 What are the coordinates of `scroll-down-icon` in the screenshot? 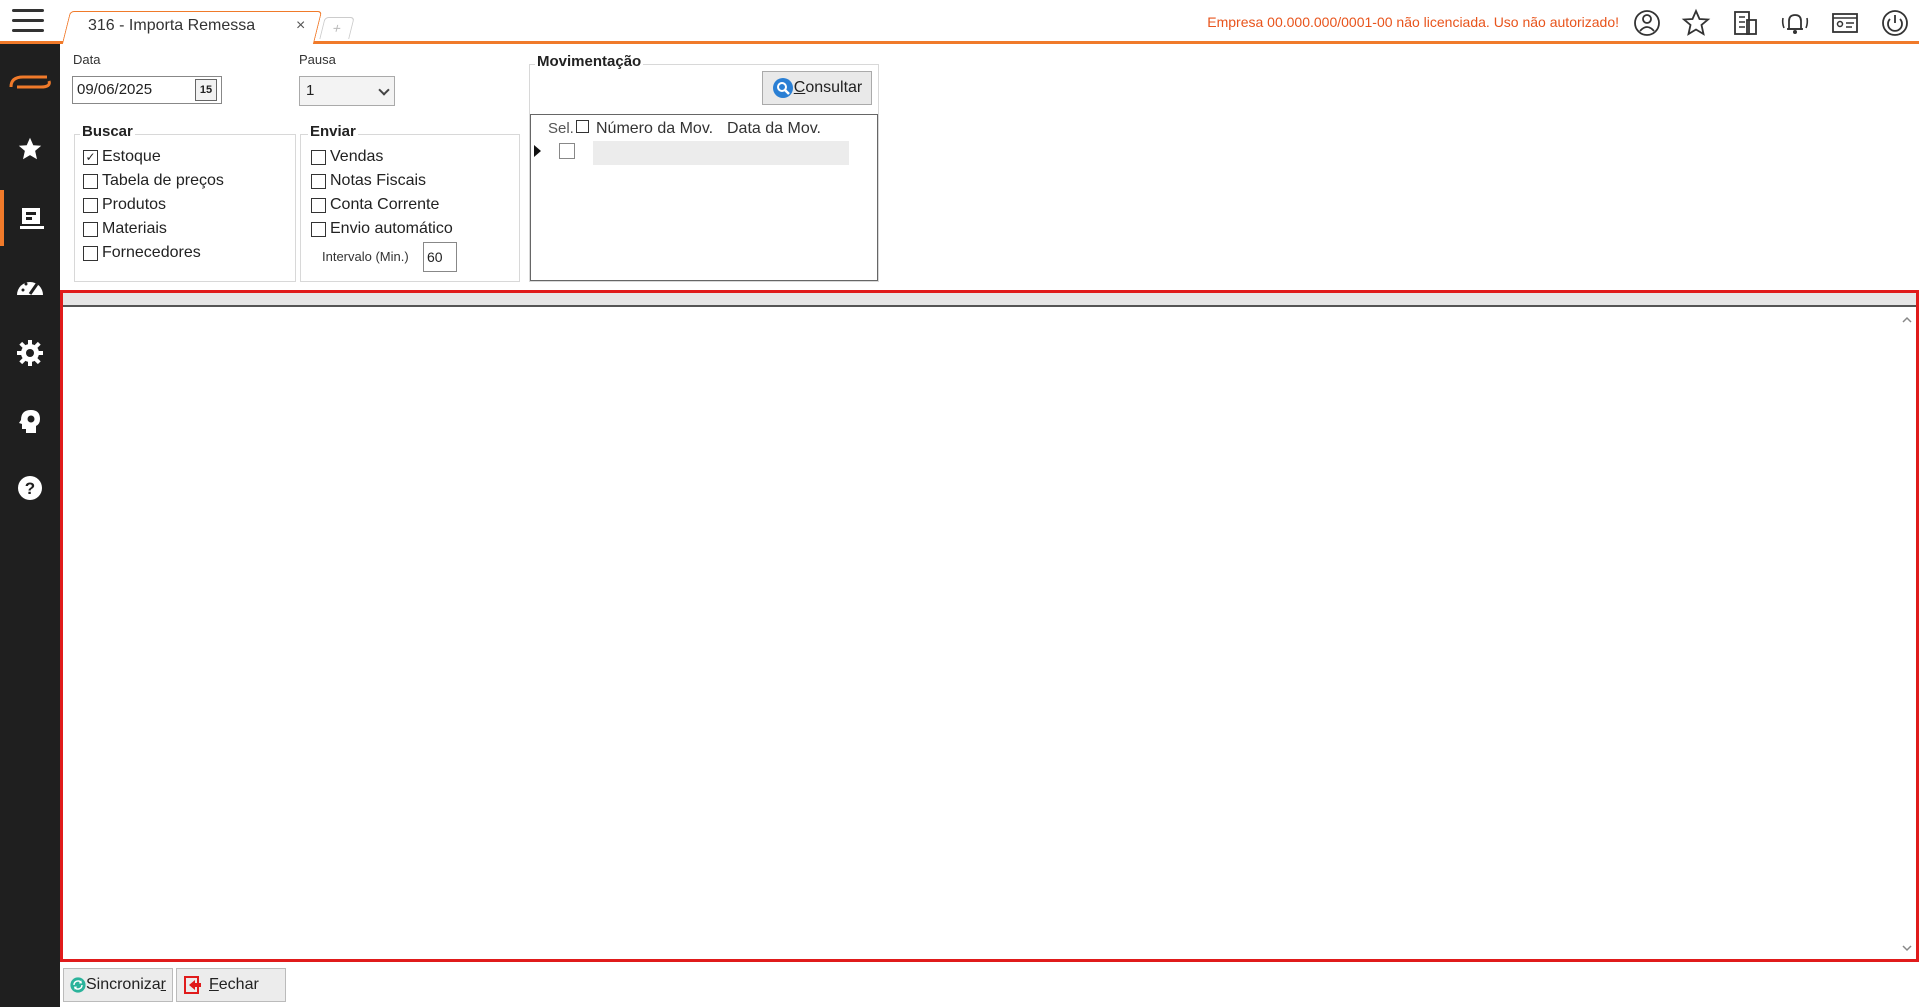 It's located at (1907, 948).